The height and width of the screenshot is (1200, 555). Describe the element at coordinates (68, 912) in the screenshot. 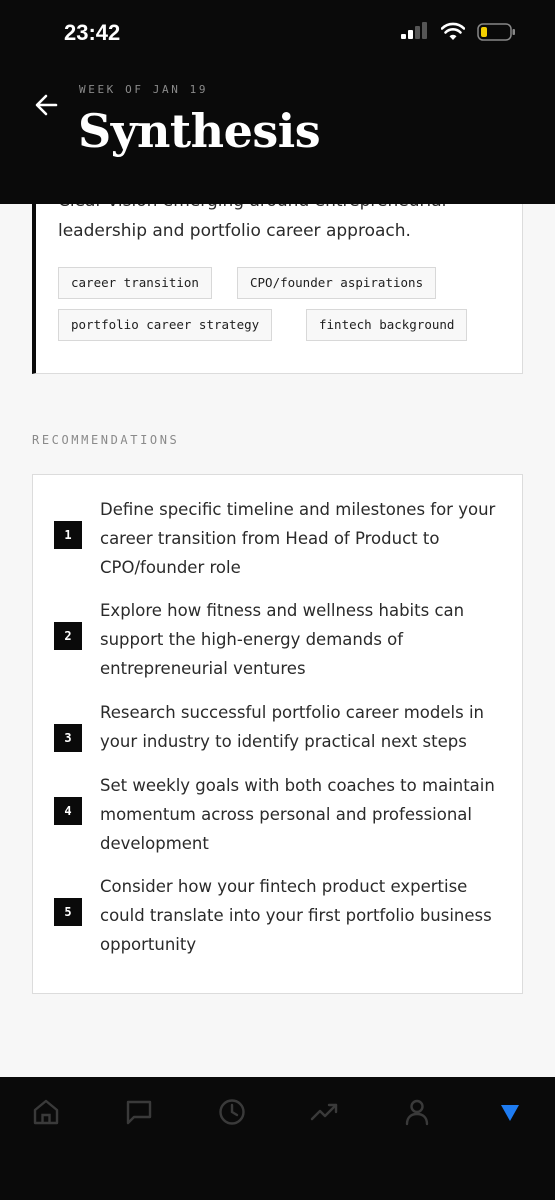

I see `recommendation-number: 5` at that location.